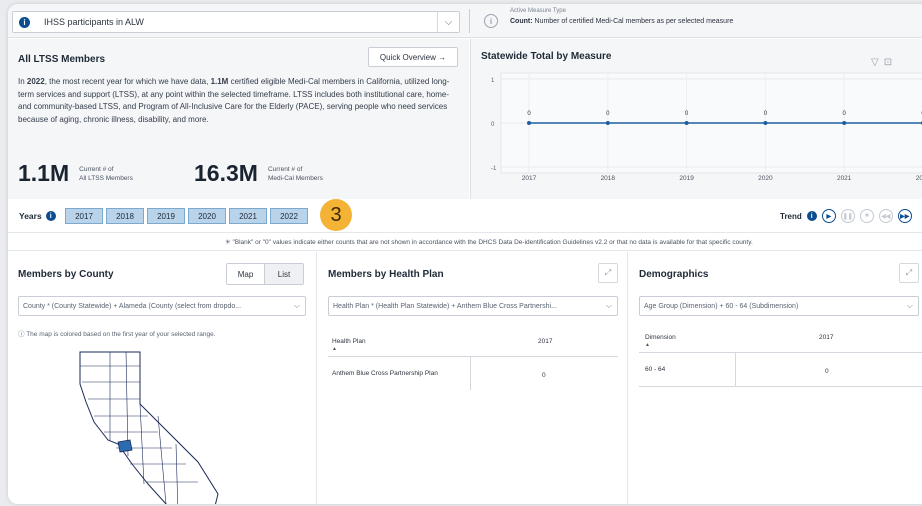 Image resolution: width=922 pixels, height=506 pixels. What do you see at coordinates (125, 216) in the screenshot?
I see `year-button-2018: 2018` at bounding box center [125, 216].